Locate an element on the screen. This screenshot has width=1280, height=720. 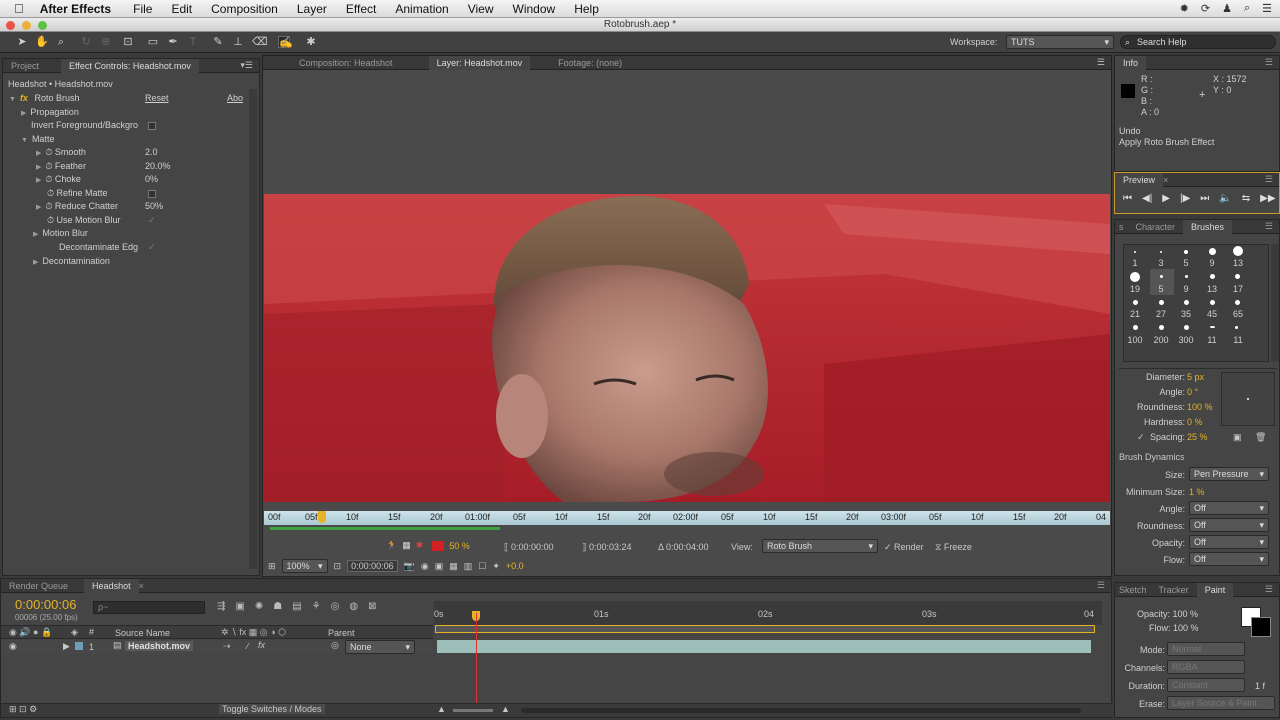
show-snapshot-icon: ▣ is located at coordinates (439, 566).